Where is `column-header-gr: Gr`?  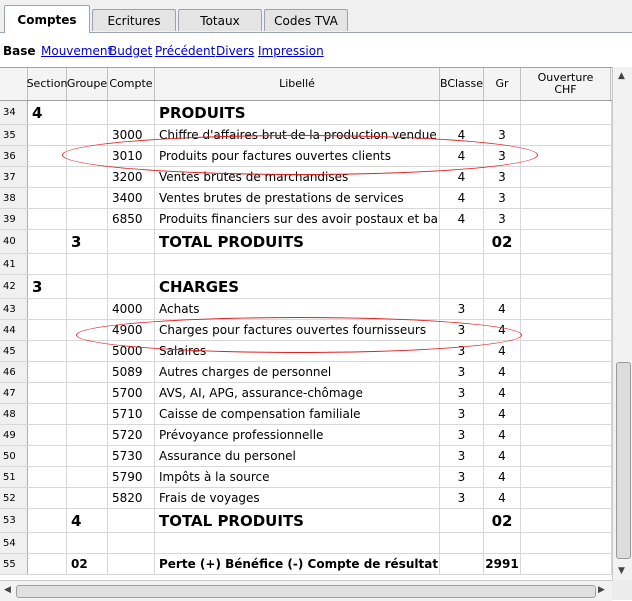
column-header-gr: Gr is located at coordinates (502, 84).